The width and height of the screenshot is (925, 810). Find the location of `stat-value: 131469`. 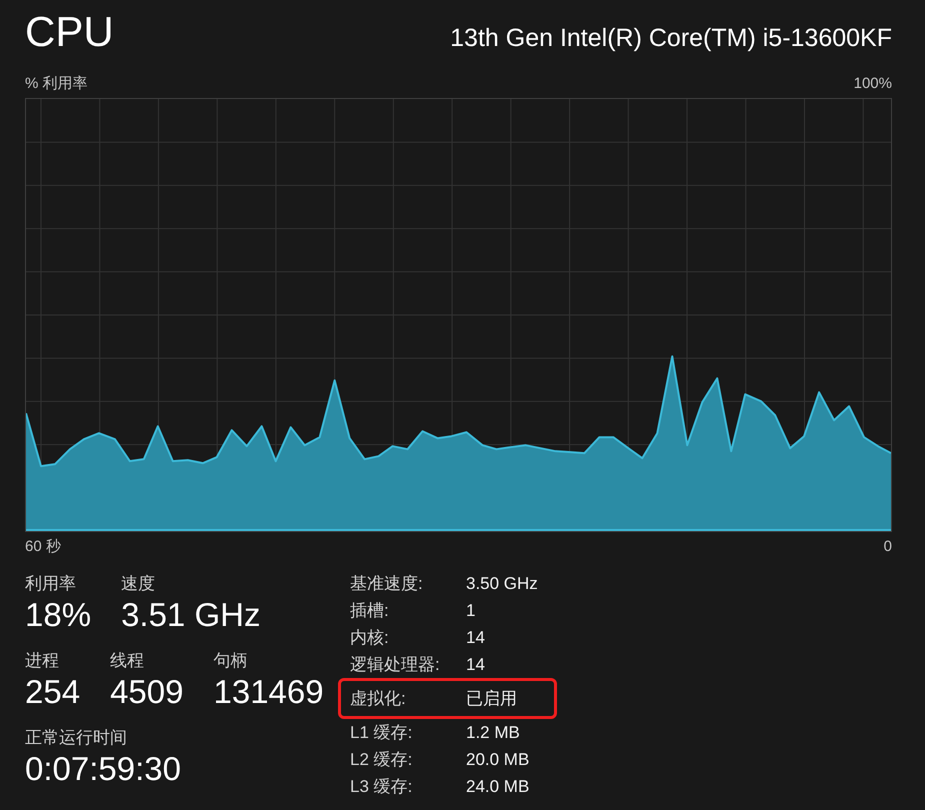

stat-value: 131469 is located at coordinates (268, 692).